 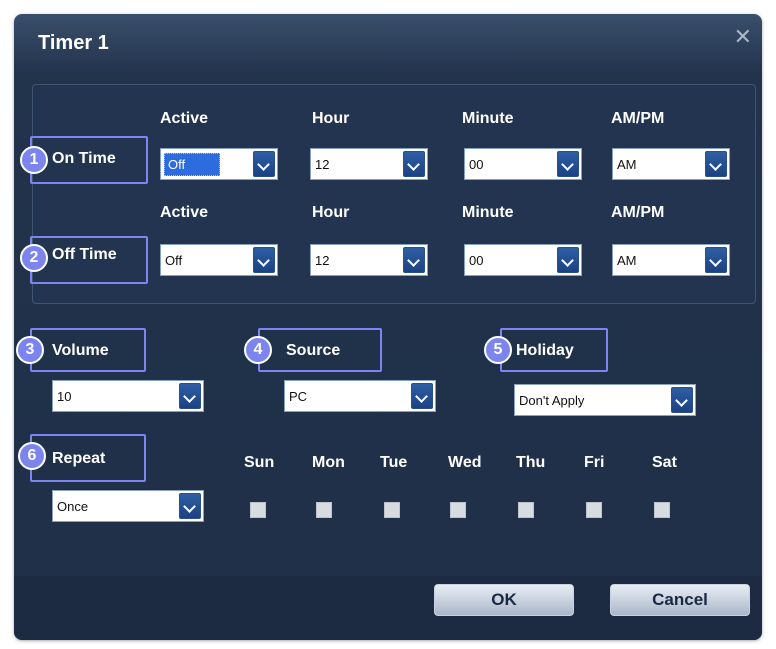 I want to click on off-time-ampm-select: AM, so click(x=671, y=260).